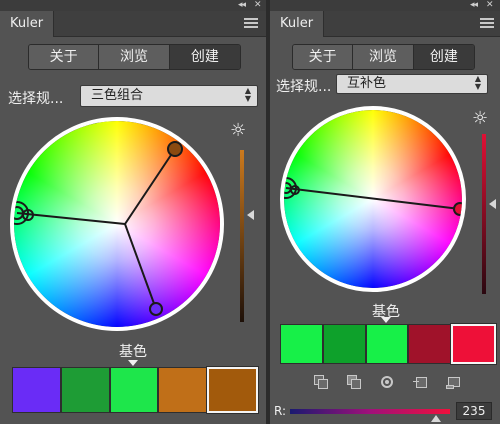 This screenshot has width=500, height=424. What do you see at coordinates (412, 84) in the screenshot?
I see `rule-select: 互补色 ▲ ▼` at bounding box center [412, 84].